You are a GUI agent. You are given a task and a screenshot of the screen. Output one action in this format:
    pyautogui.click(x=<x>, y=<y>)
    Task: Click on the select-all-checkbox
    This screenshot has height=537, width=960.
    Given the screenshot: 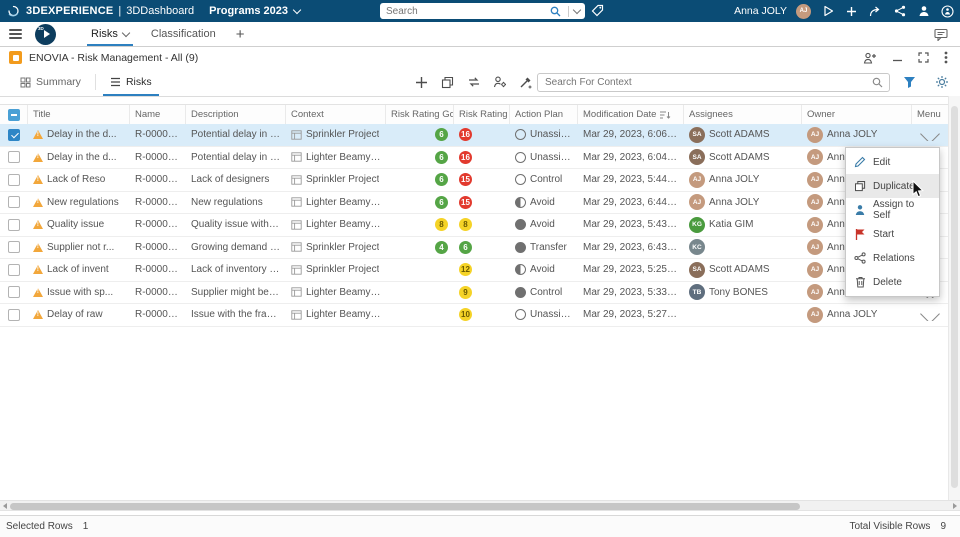 What is the action you would take?
    pyautogui.click(x=13, y=114)
    